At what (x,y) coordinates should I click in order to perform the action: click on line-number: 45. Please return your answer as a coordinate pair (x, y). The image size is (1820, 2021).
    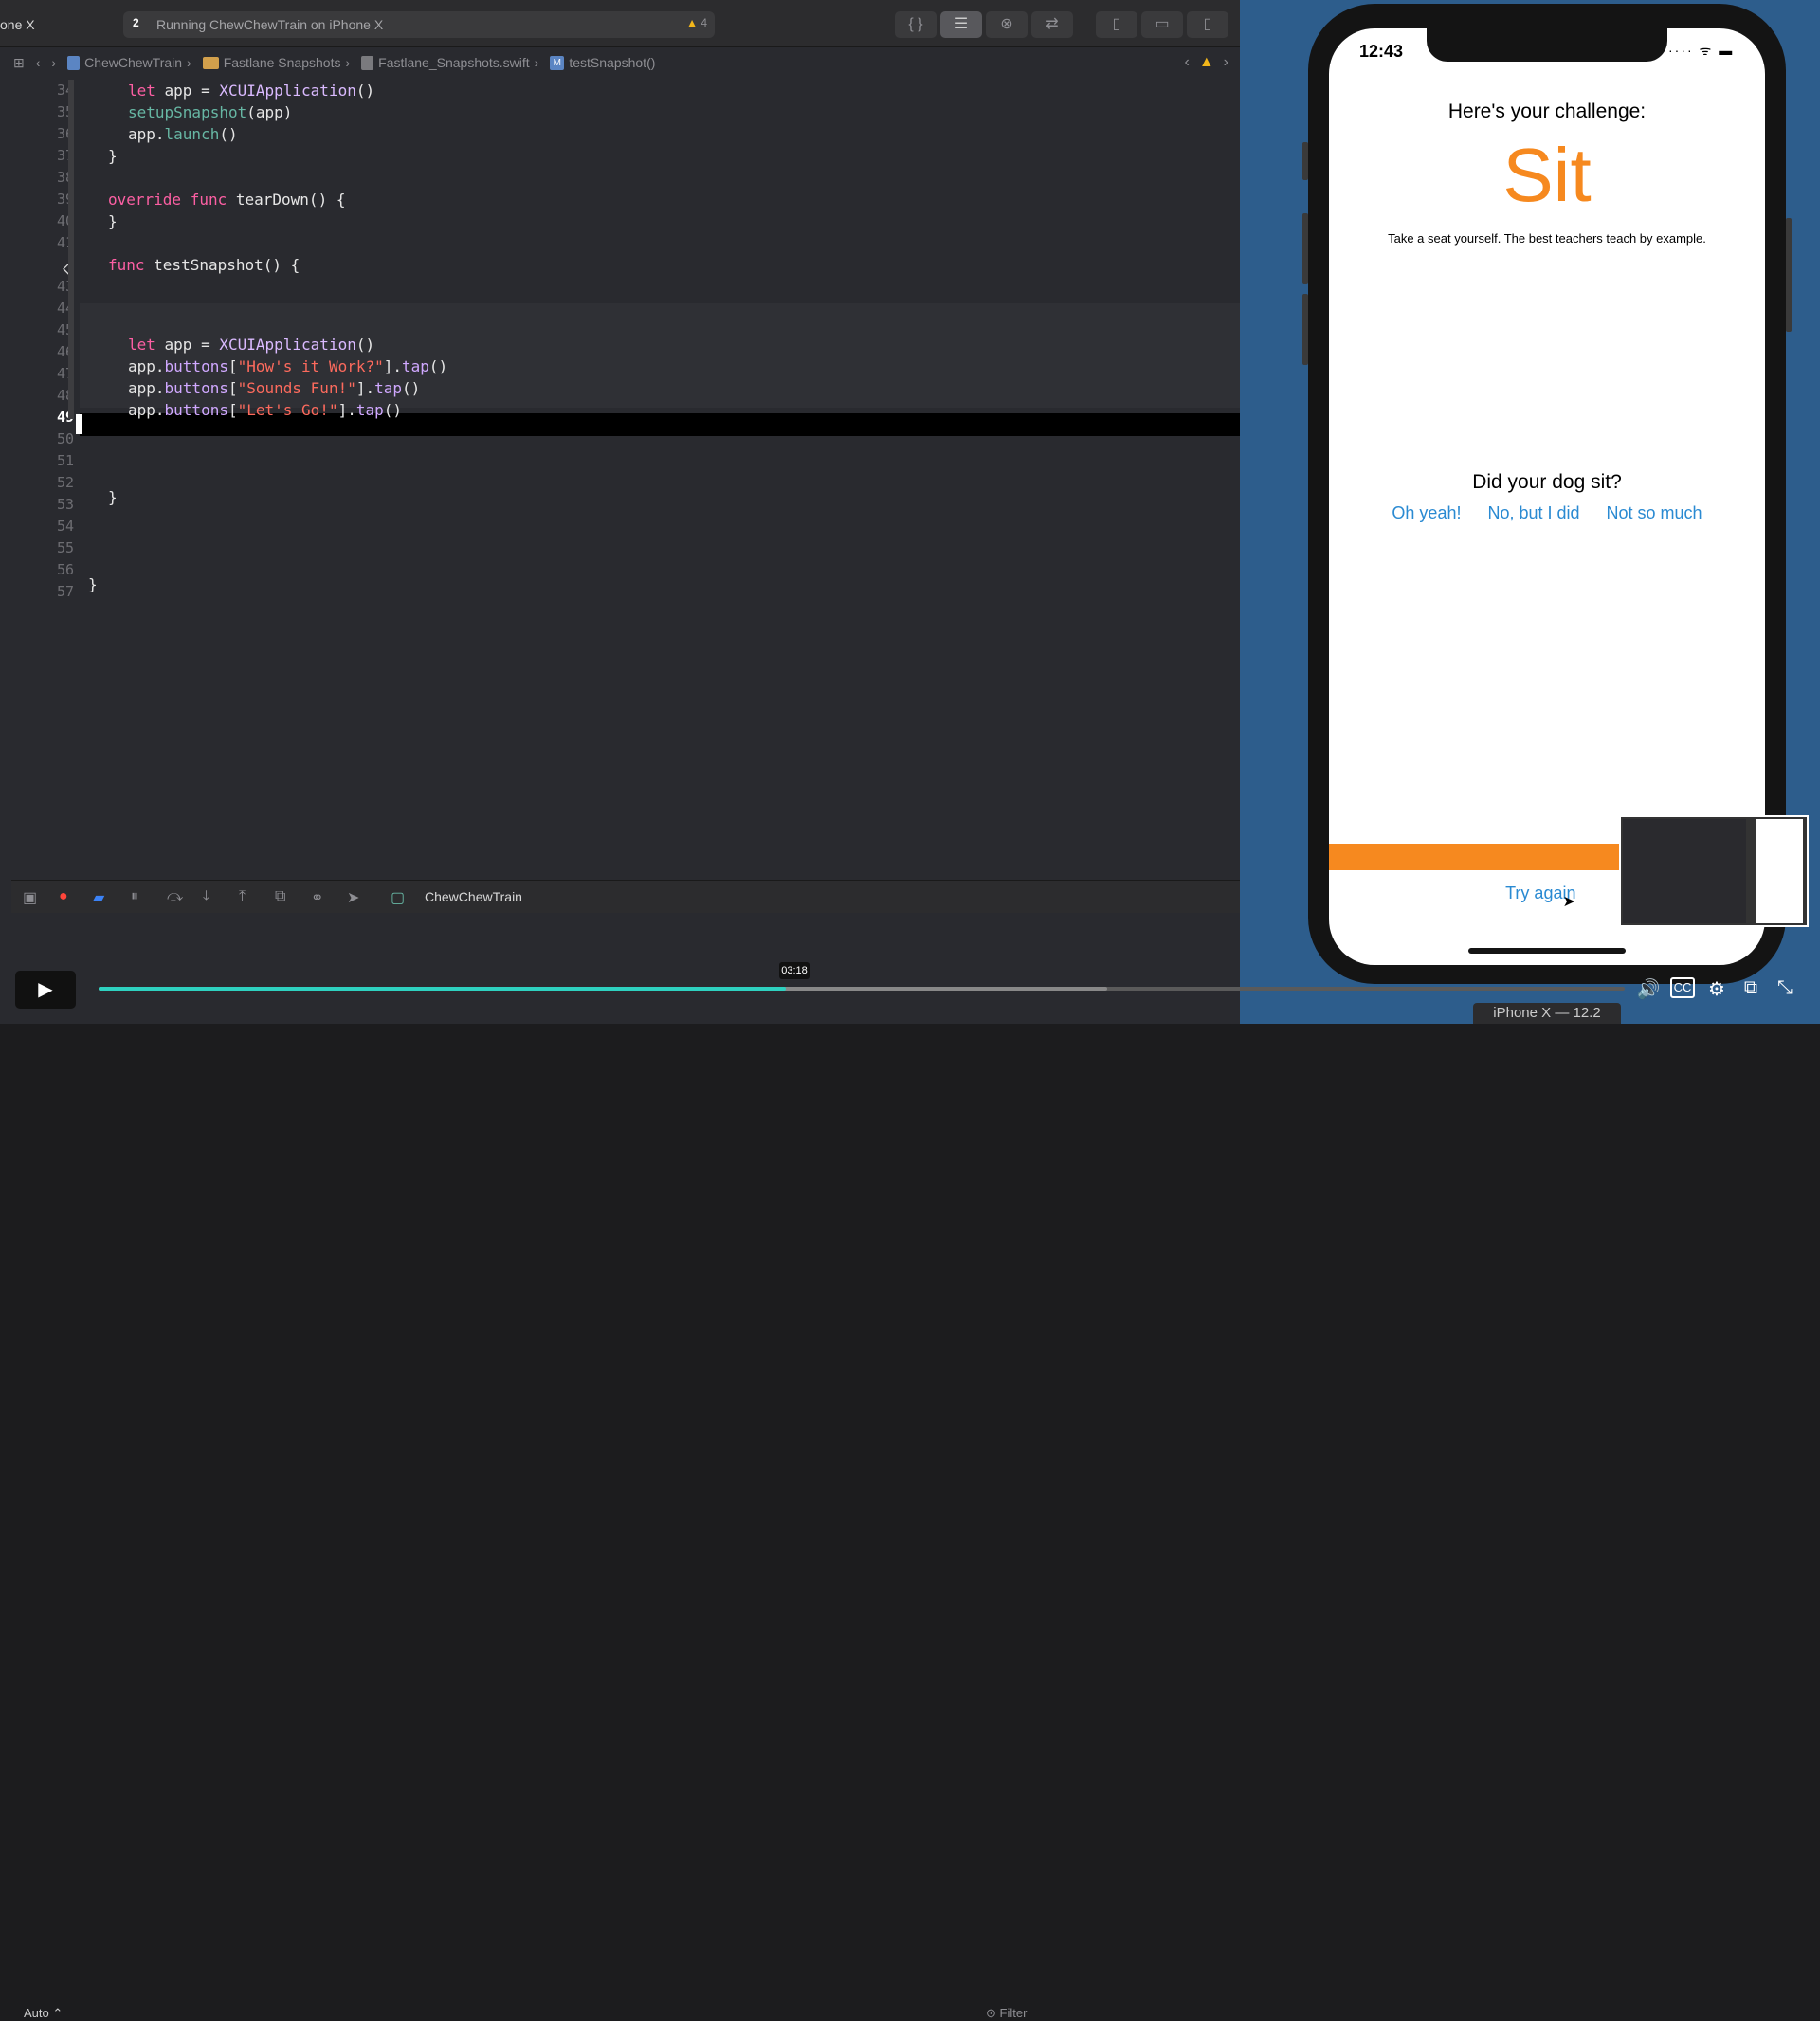
    Looking at the image, I should click on (65, 329).